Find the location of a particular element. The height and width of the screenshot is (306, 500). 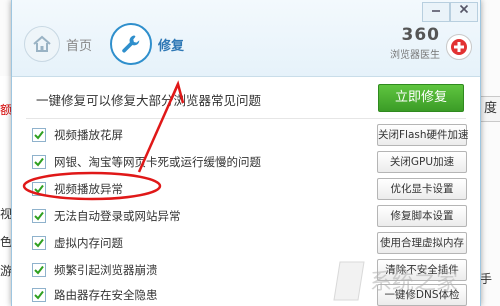

list-item: 虚拟内存问题 使用合理虚拟内存 is located at coordinates (252, 243).